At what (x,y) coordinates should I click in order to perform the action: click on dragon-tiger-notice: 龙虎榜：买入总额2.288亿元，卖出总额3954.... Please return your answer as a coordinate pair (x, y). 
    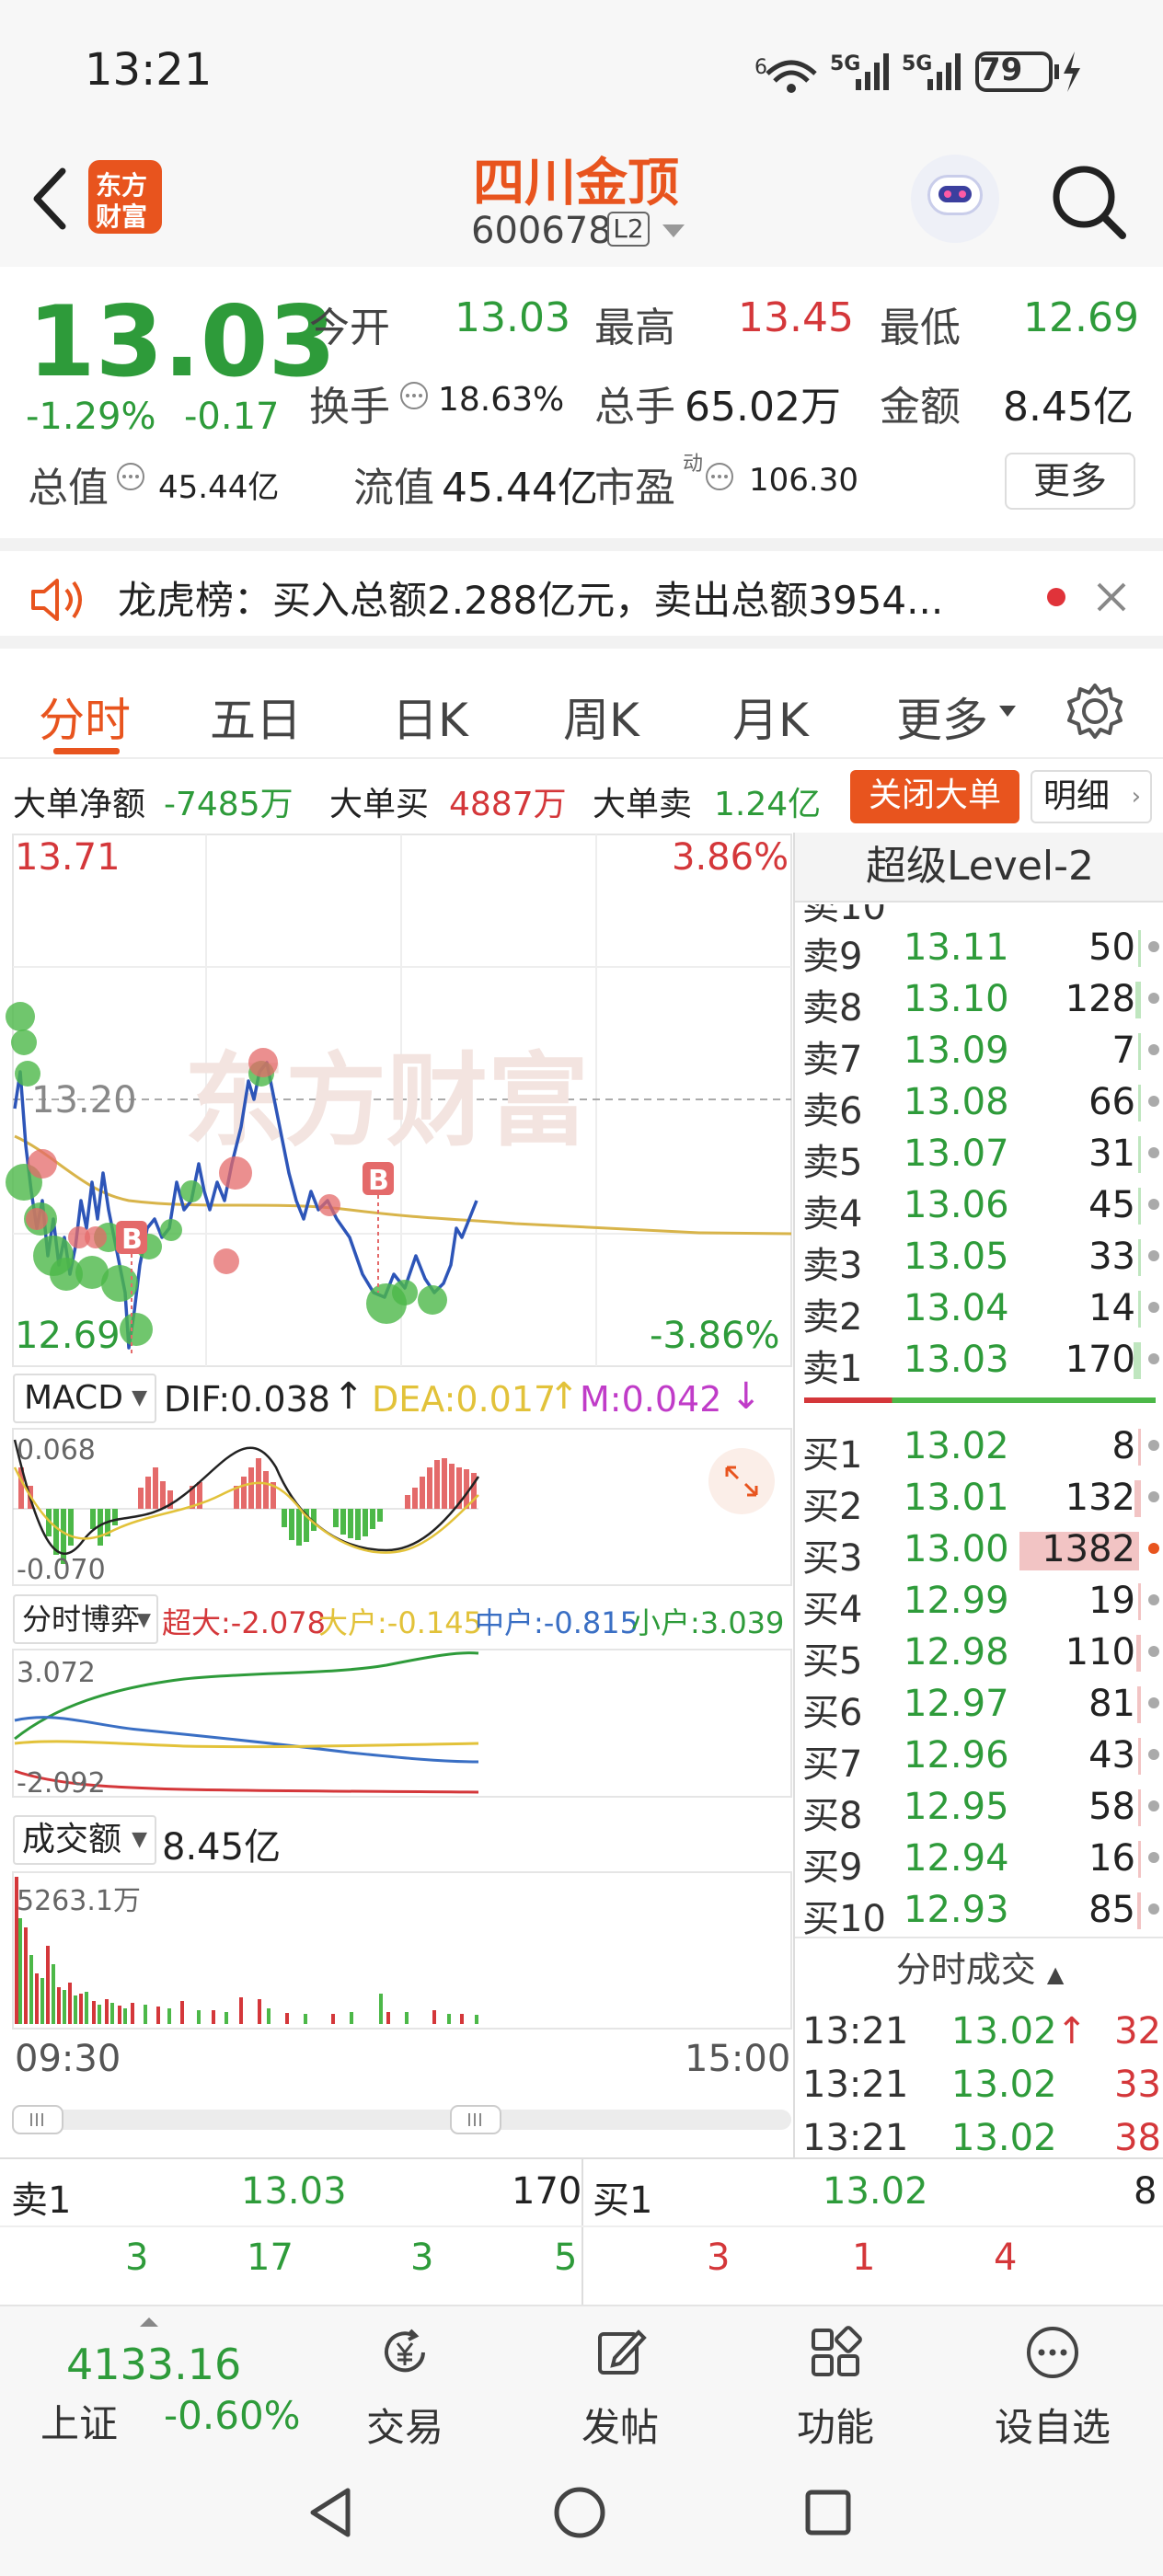
    Looking at the image, I should click on (581, 593).